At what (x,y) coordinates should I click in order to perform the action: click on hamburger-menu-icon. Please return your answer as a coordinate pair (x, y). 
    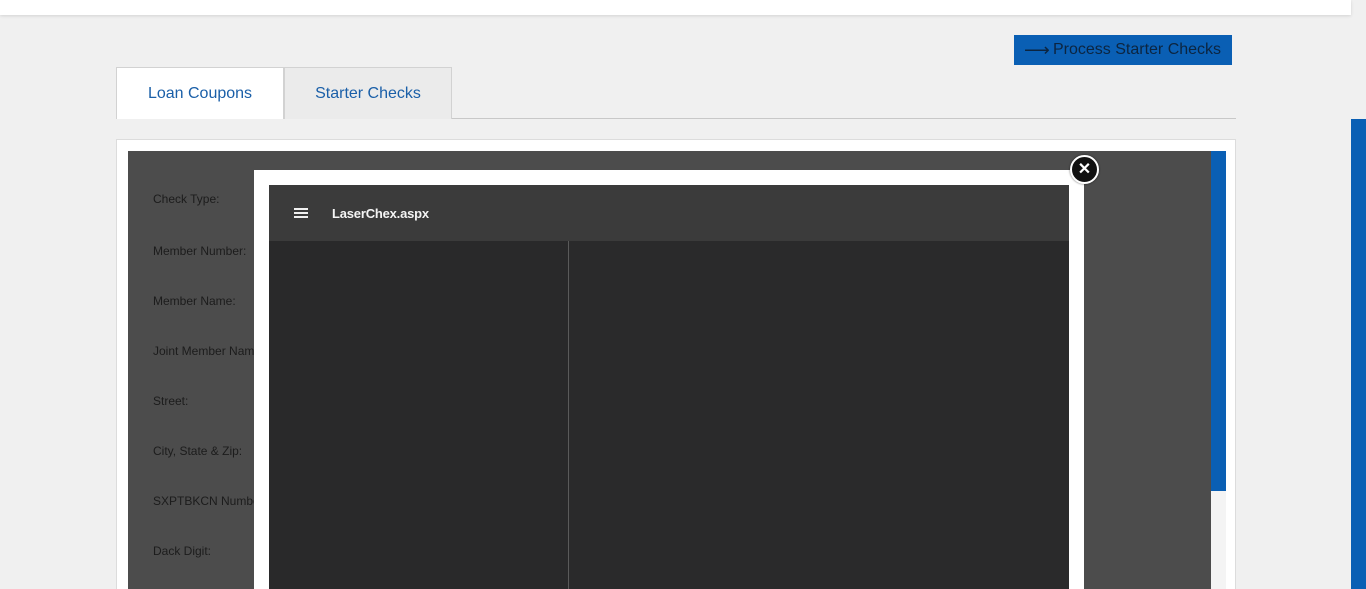
    Looking at the image, I should click on (301, 213).